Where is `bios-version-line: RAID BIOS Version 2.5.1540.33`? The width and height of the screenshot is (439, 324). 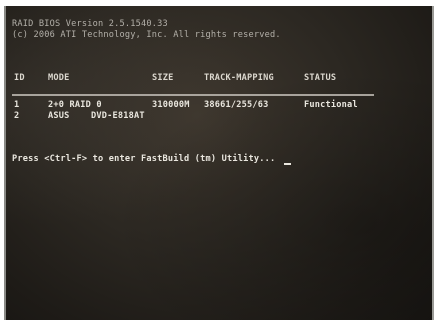
bios-version-line: RAID BIOS Version 2.5.1540.33 is located at coordinates (90, 24).